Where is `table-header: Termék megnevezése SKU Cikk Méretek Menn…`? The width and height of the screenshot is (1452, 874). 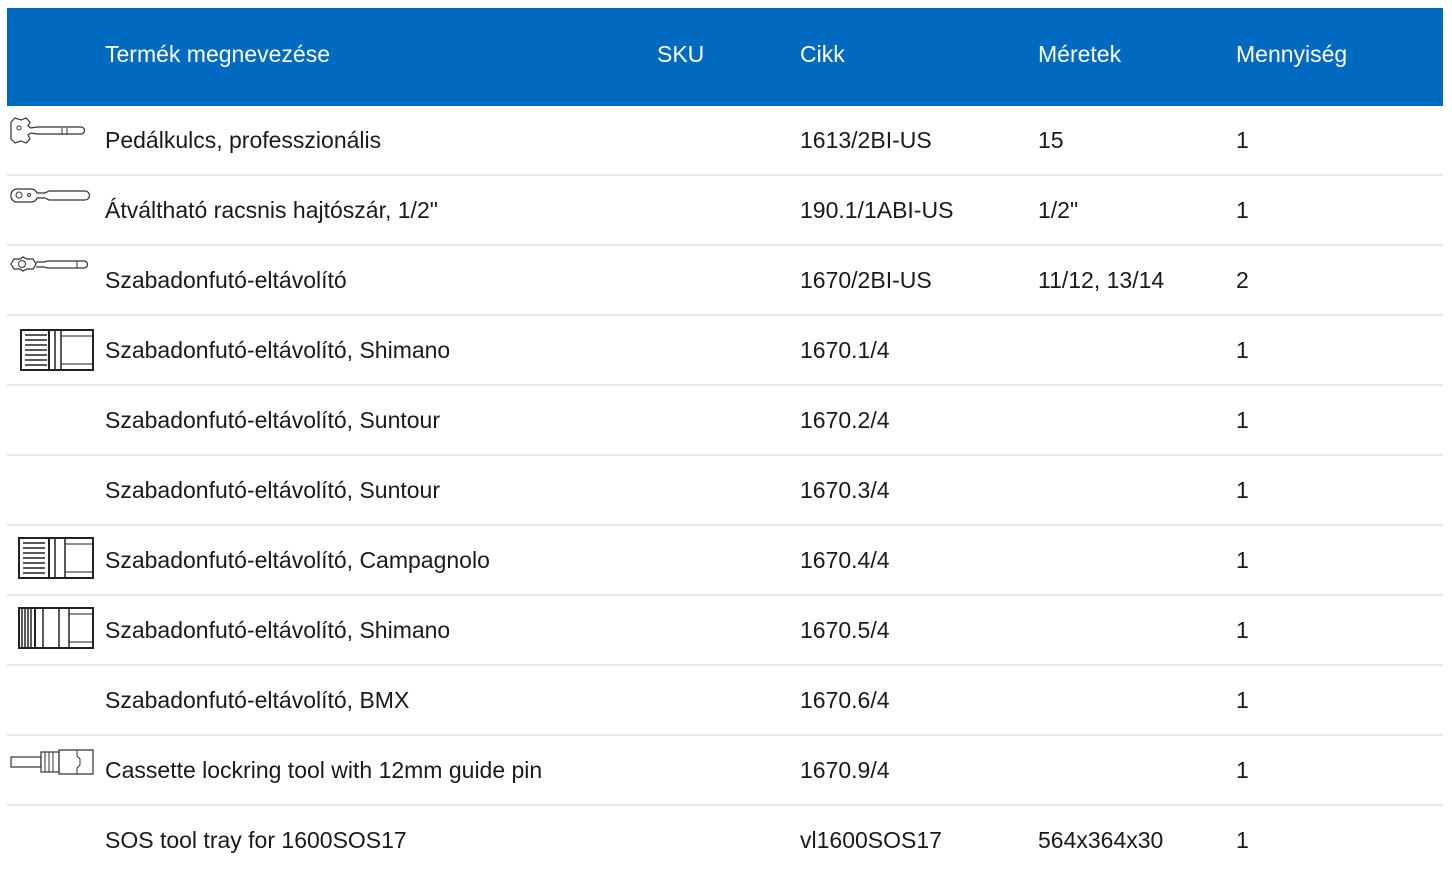
table-header: Termék megnevezése SKU Cikk Méretek Menn… is located at coordinates (725, 57).